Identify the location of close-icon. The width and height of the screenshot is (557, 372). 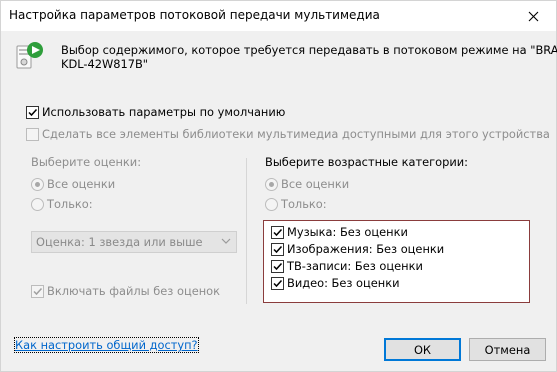
(533, 16).